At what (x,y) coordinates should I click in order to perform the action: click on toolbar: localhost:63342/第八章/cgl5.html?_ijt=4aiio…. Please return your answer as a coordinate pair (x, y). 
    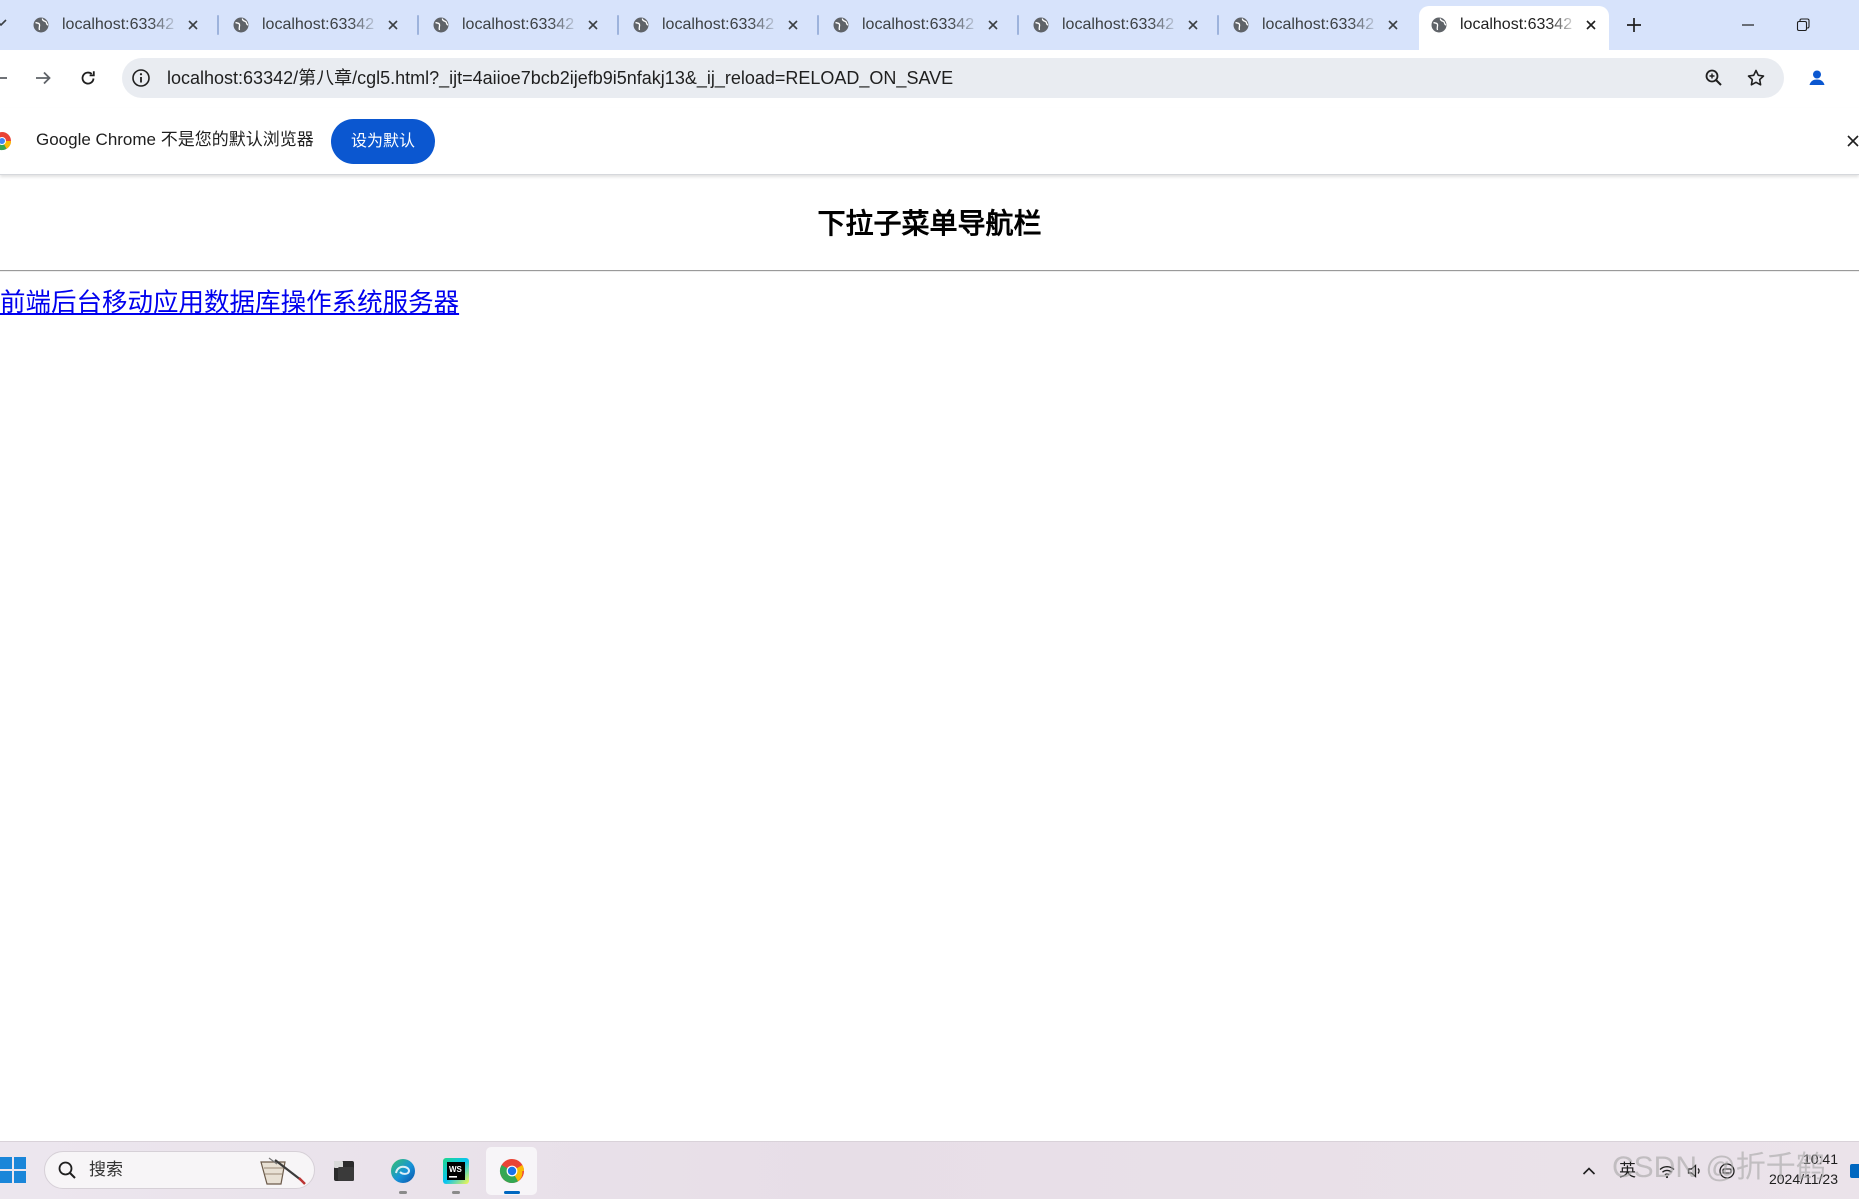
    Looking at the image, I should click on (929, 79).